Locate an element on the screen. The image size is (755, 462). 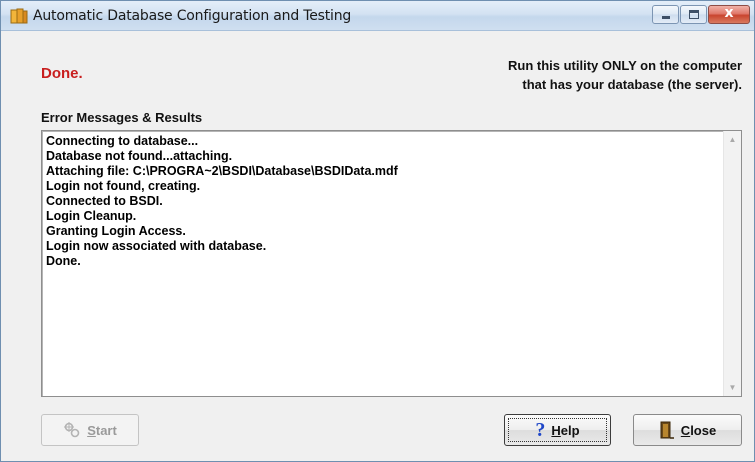
log-line: Database not found...attaching. is located at coordinates (139, 156).